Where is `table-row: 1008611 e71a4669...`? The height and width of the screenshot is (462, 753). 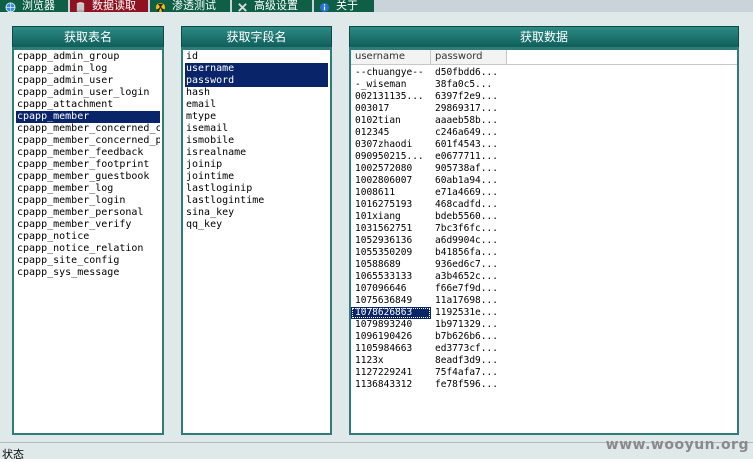
table-row: 1008611 e71a4669... is located at coordinates (544, 193).